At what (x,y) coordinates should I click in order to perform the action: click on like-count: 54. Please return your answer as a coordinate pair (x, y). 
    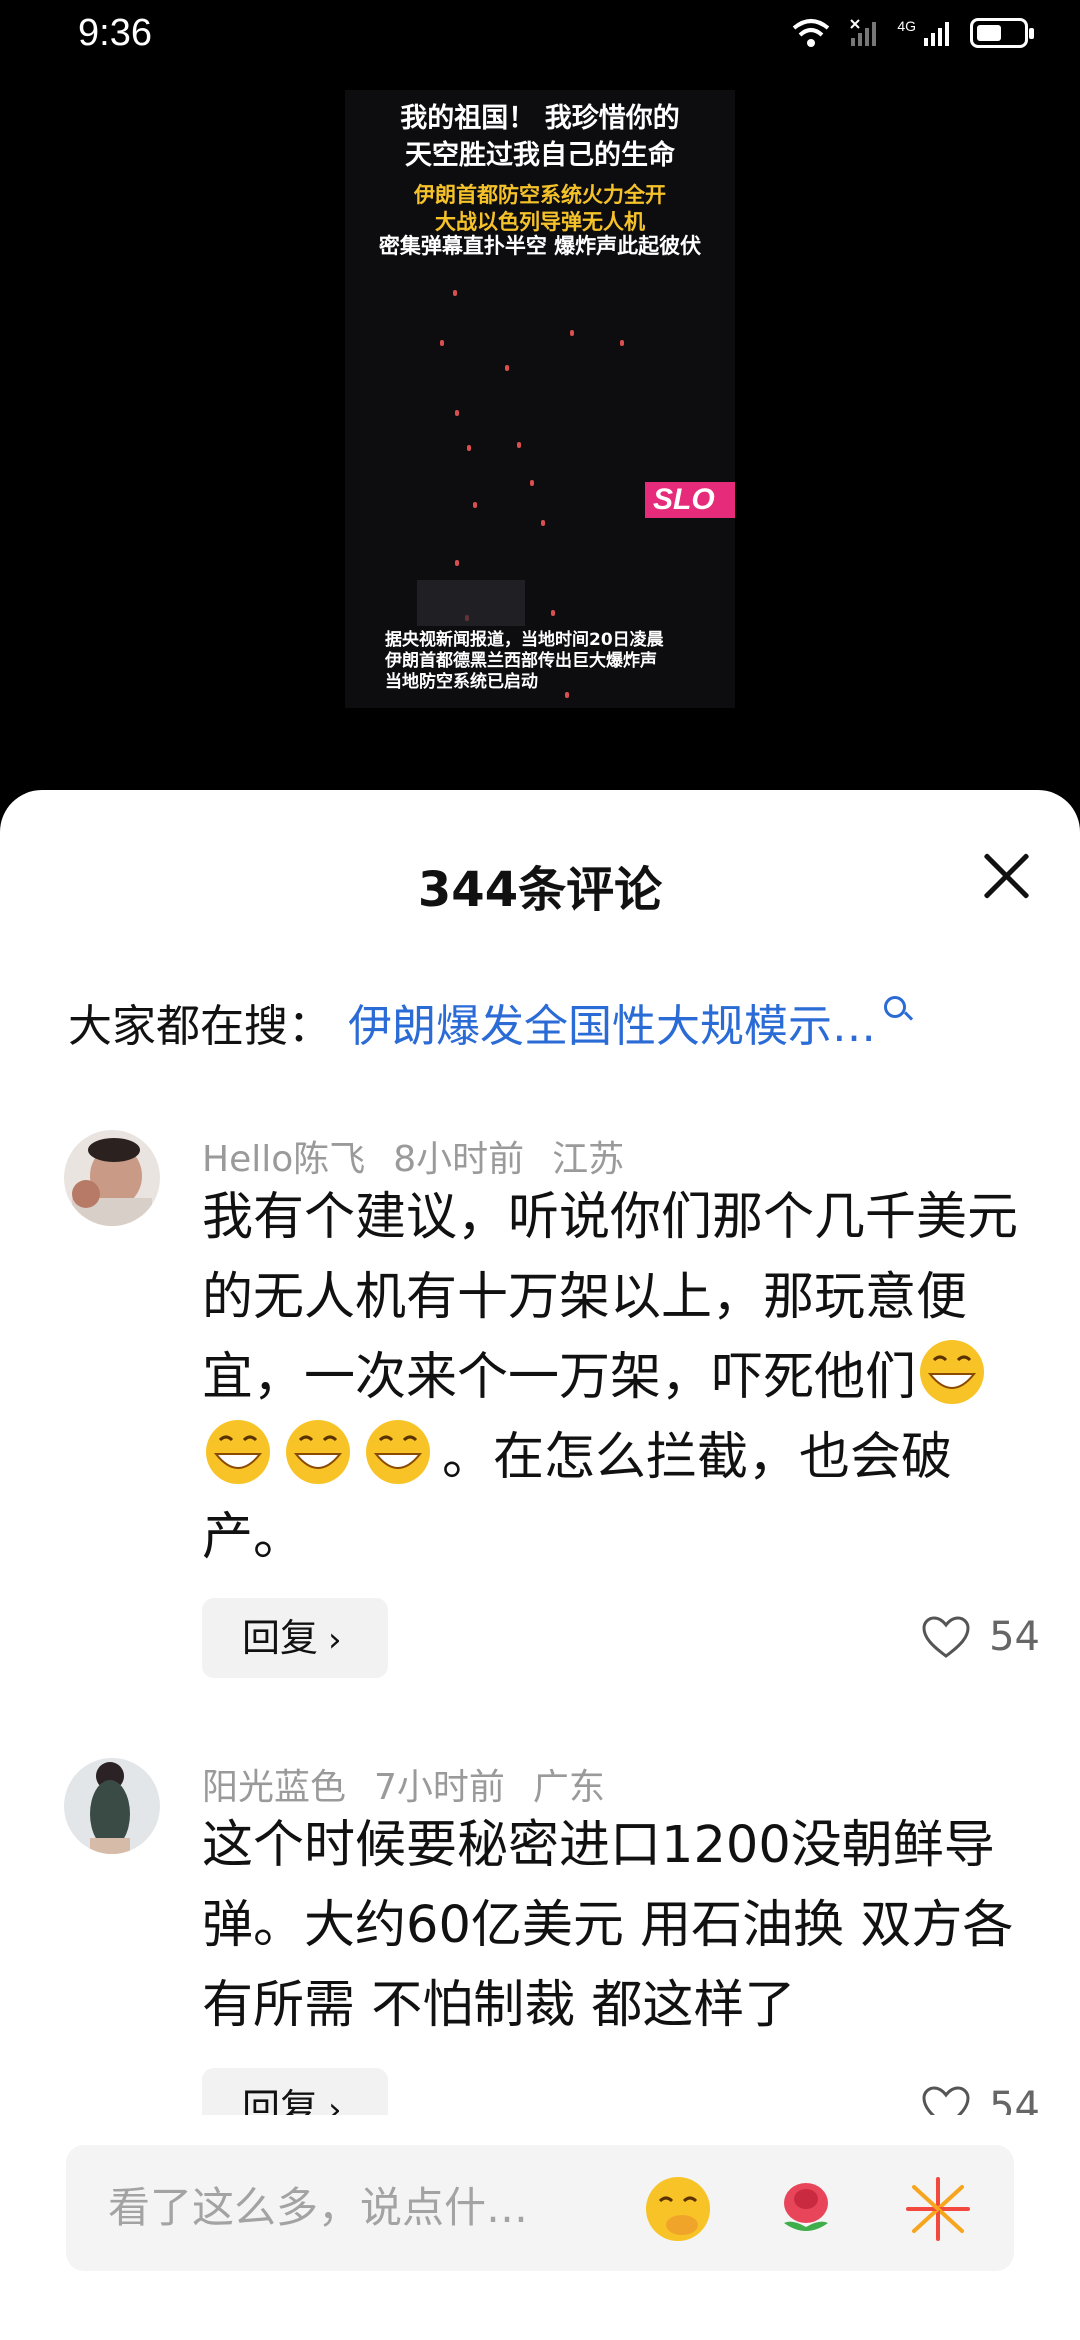
    Looking at the image, I should click on (1014, 1637).